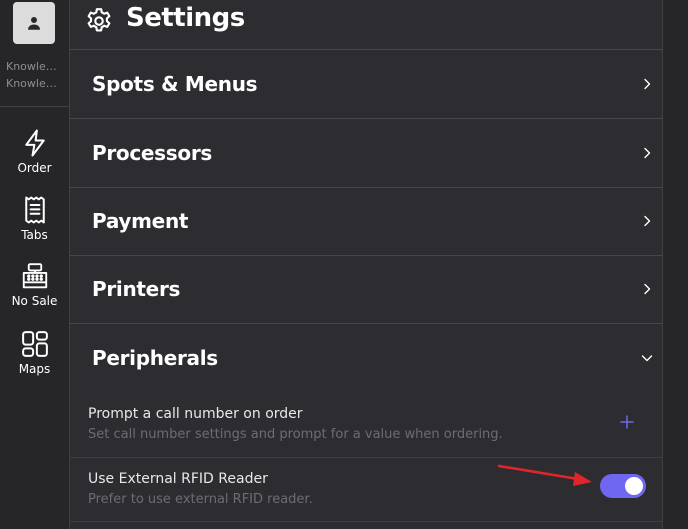 Image resolution: width=688 pixels, height=529 pixels. What do you see at coordinates (34, 83) in the screenshot?
I see `user-name-line-2: Knowledge Base` at bounding box center [34, 83].